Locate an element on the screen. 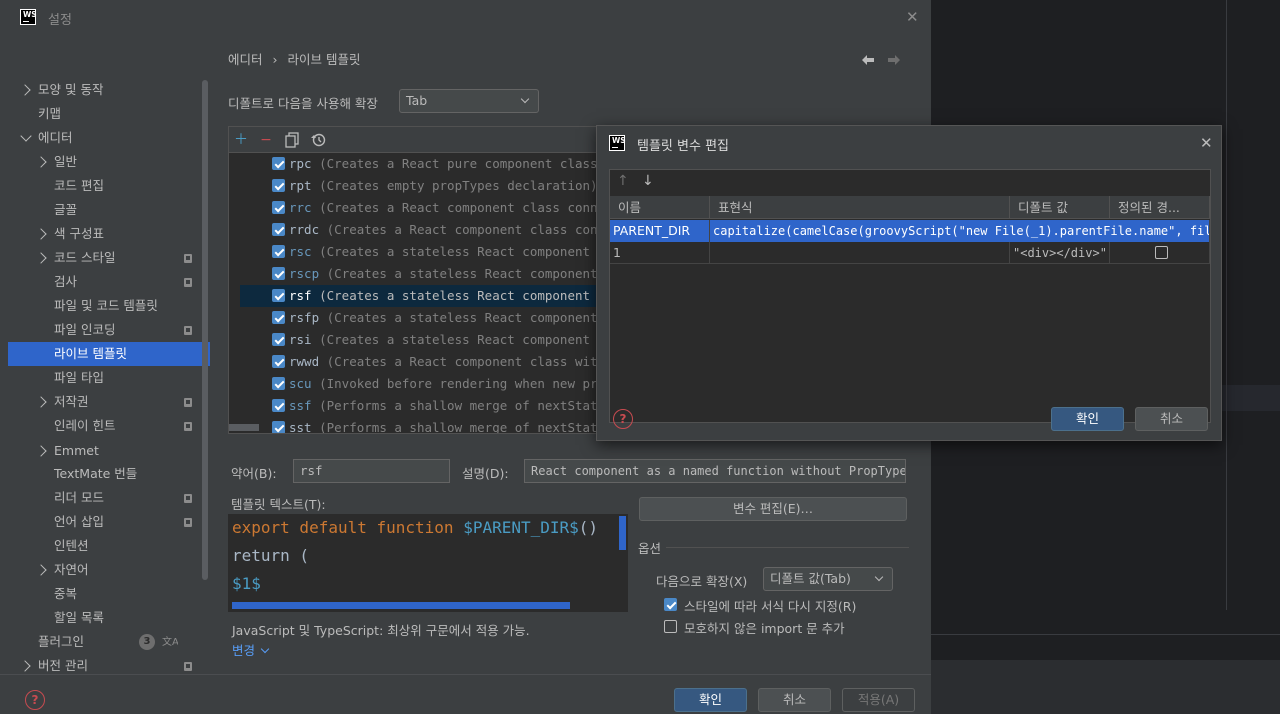  templates-hscrollbar is located at coordinates (244, 427).